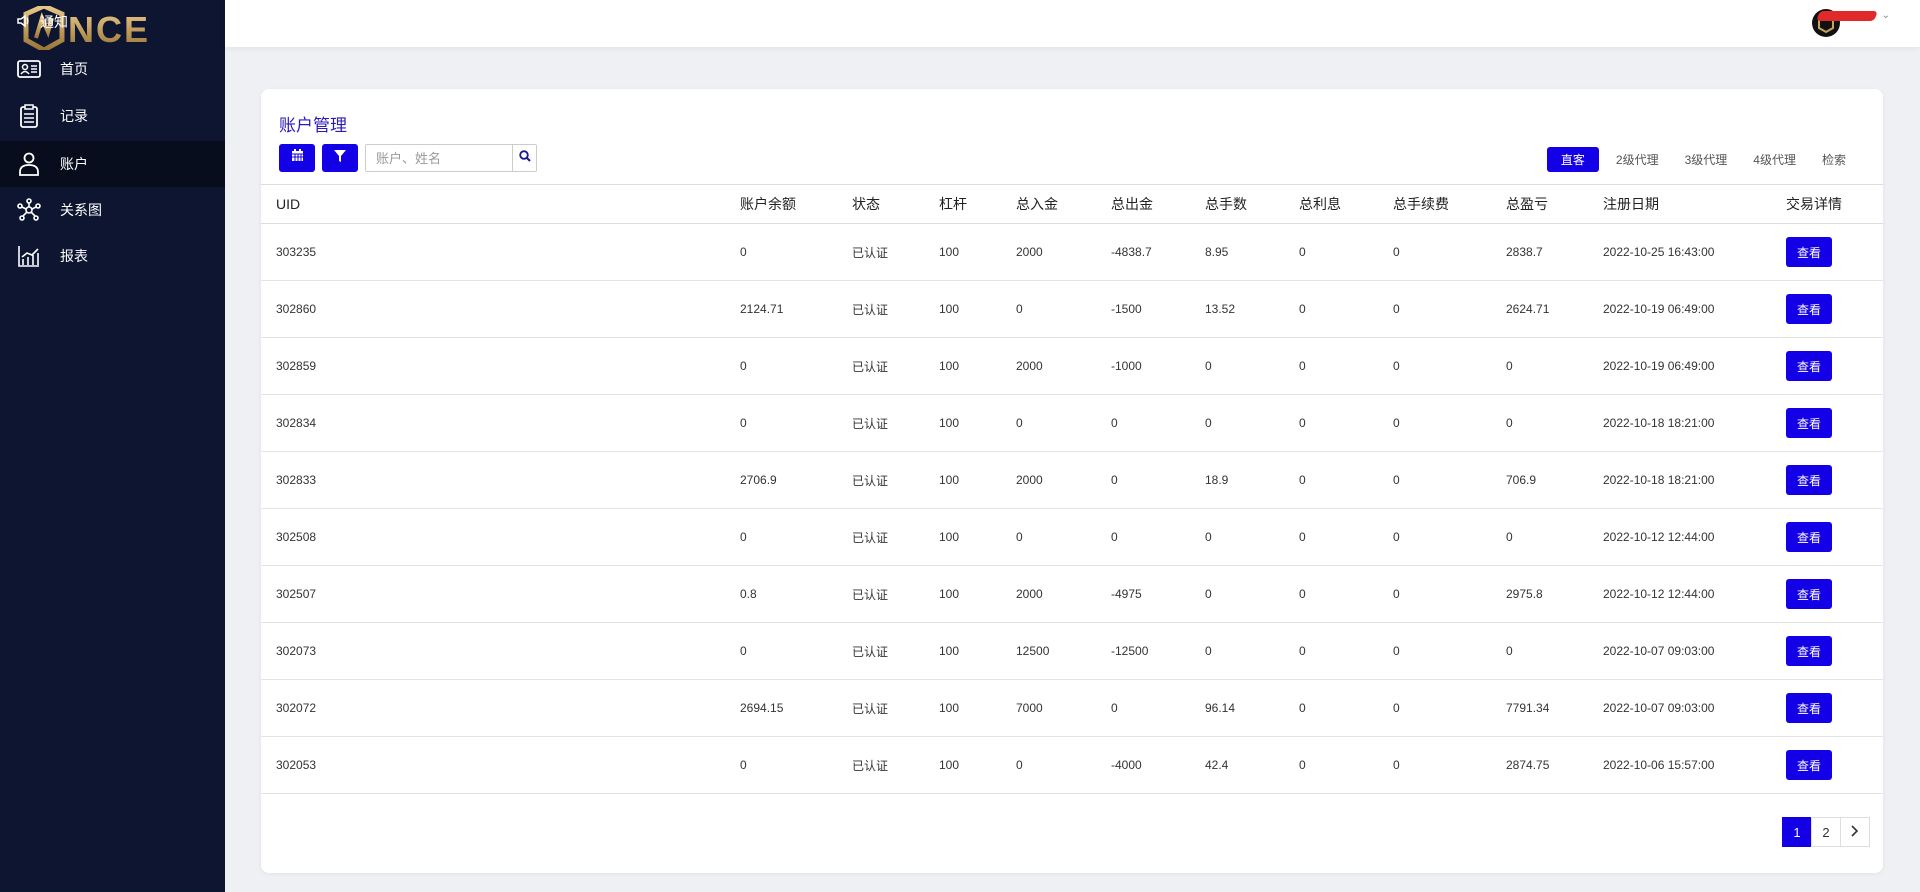 This screenshot has height=892, width=1920. I want to click on table-cell: -1500, so click(1158, 309).